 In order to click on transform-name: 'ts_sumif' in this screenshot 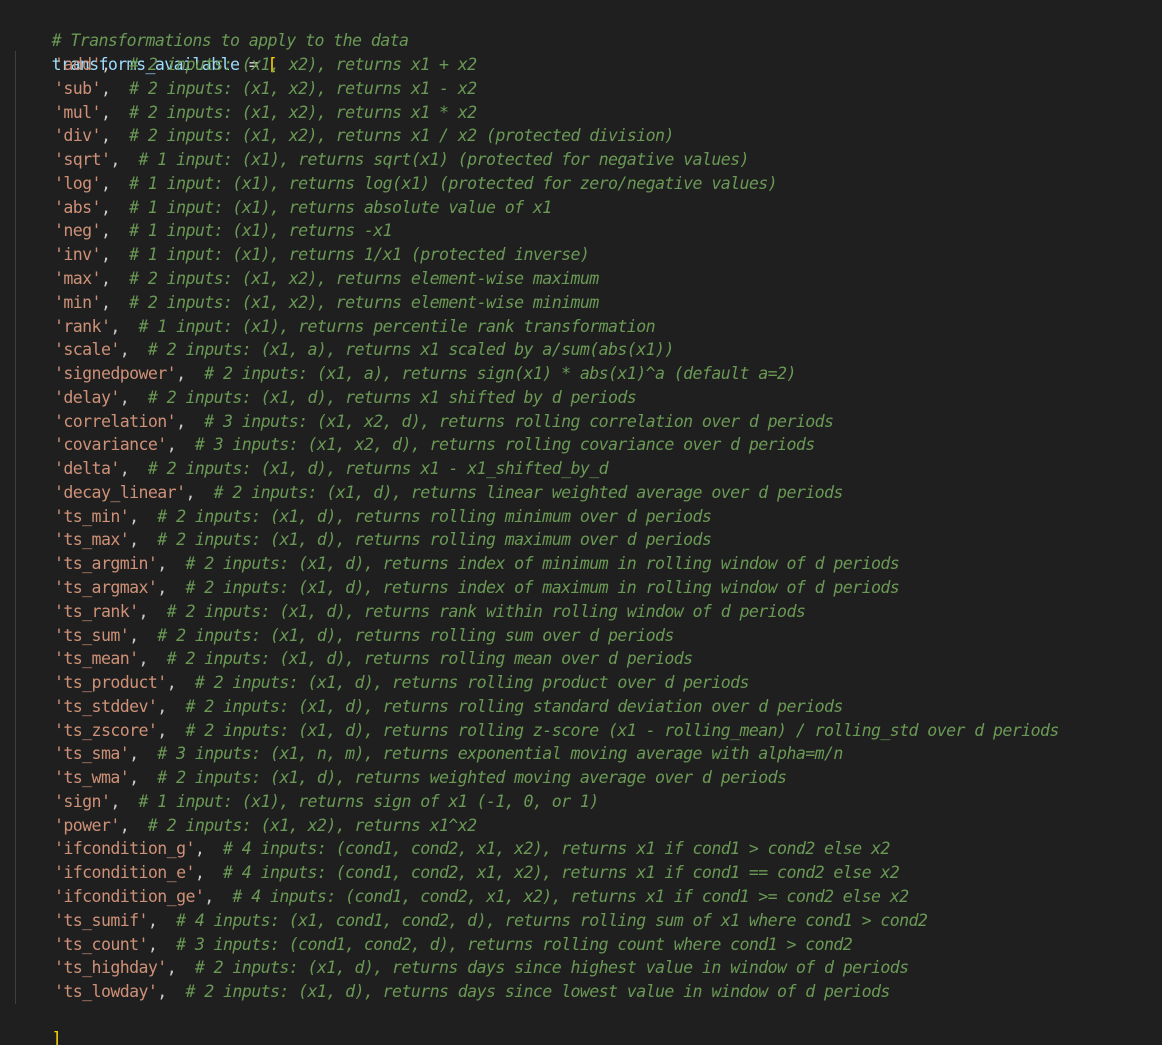, I will do `click(101, 920)`.